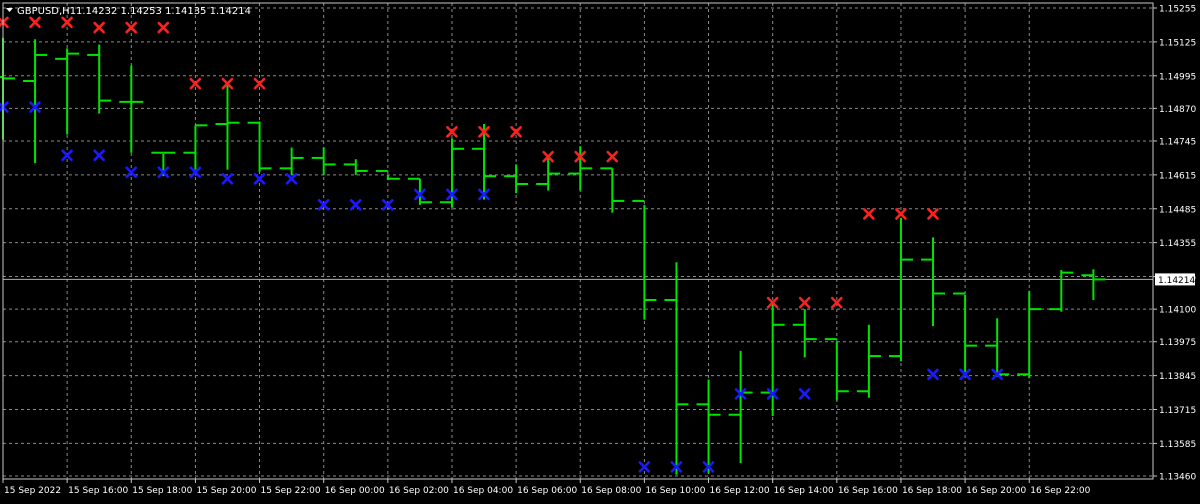 The width and height of the screenshot is (1200, 504). I want to click on x-tick-label: 16 Sep 16:00, so click(868, 491).